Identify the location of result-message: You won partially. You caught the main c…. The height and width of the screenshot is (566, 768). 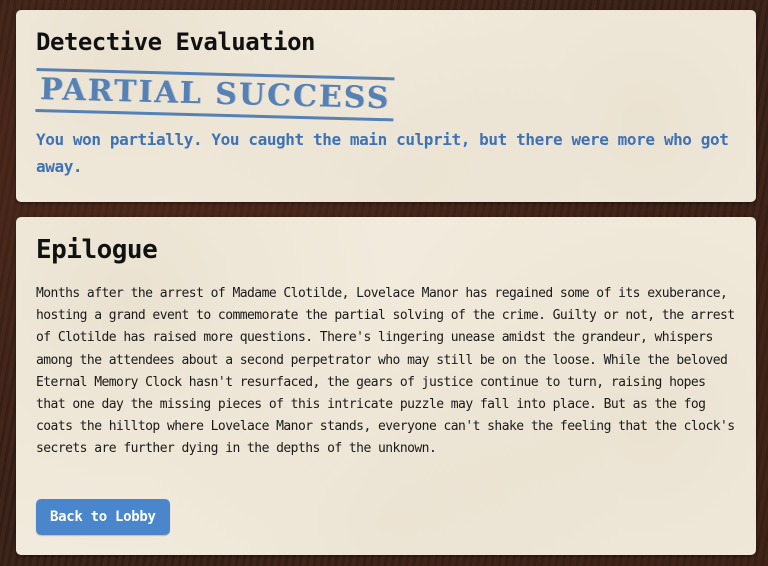
(382, 153).